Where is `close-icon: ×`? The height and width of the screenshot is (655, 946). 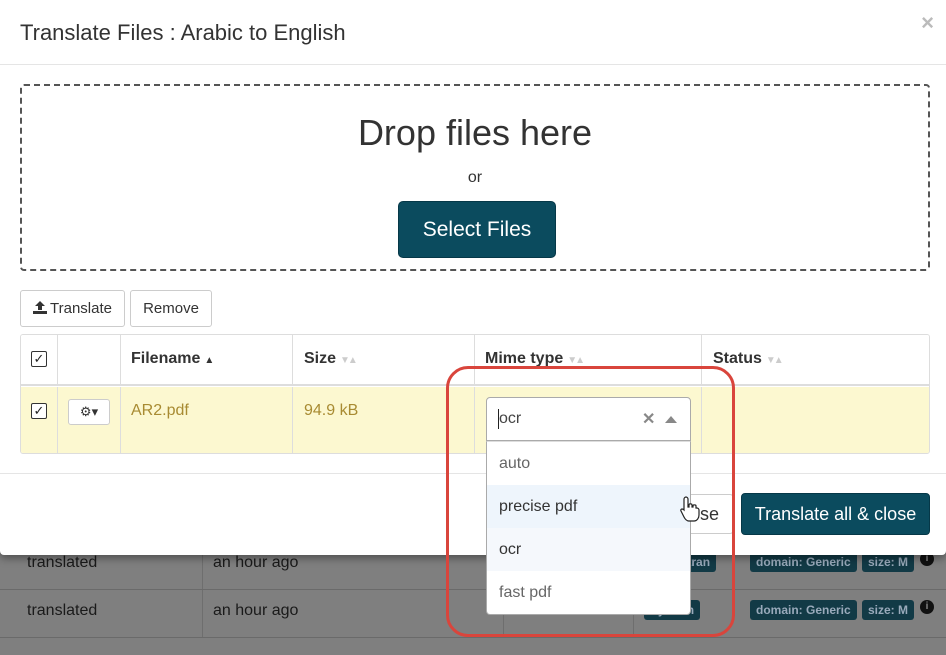 close-icon: × is located at coordinates (927, 23).